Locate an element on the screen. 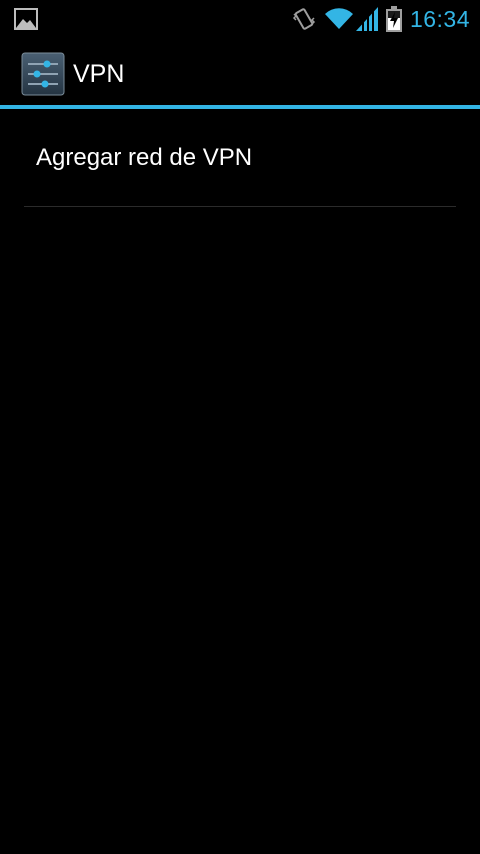  wifi-icon is located at coordinates (338, 19).